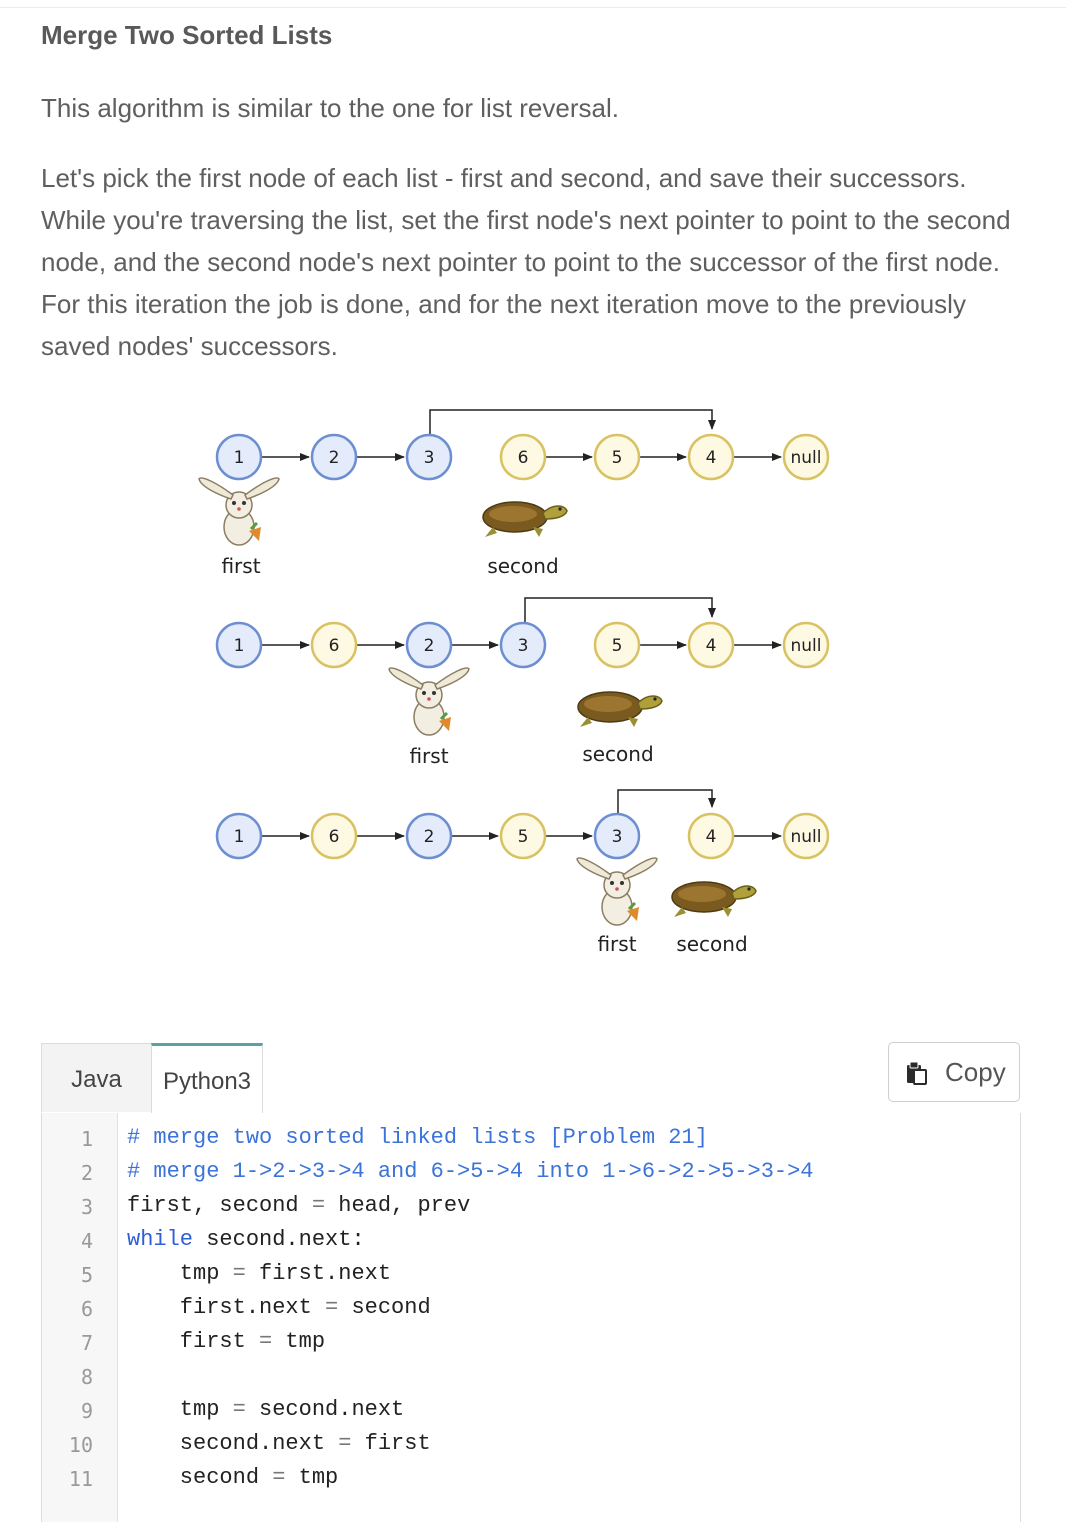  What do you see at coordinates (86, 1343) in the screenshot?
I see `line-number: 7` at bounding box center [86, 1343].